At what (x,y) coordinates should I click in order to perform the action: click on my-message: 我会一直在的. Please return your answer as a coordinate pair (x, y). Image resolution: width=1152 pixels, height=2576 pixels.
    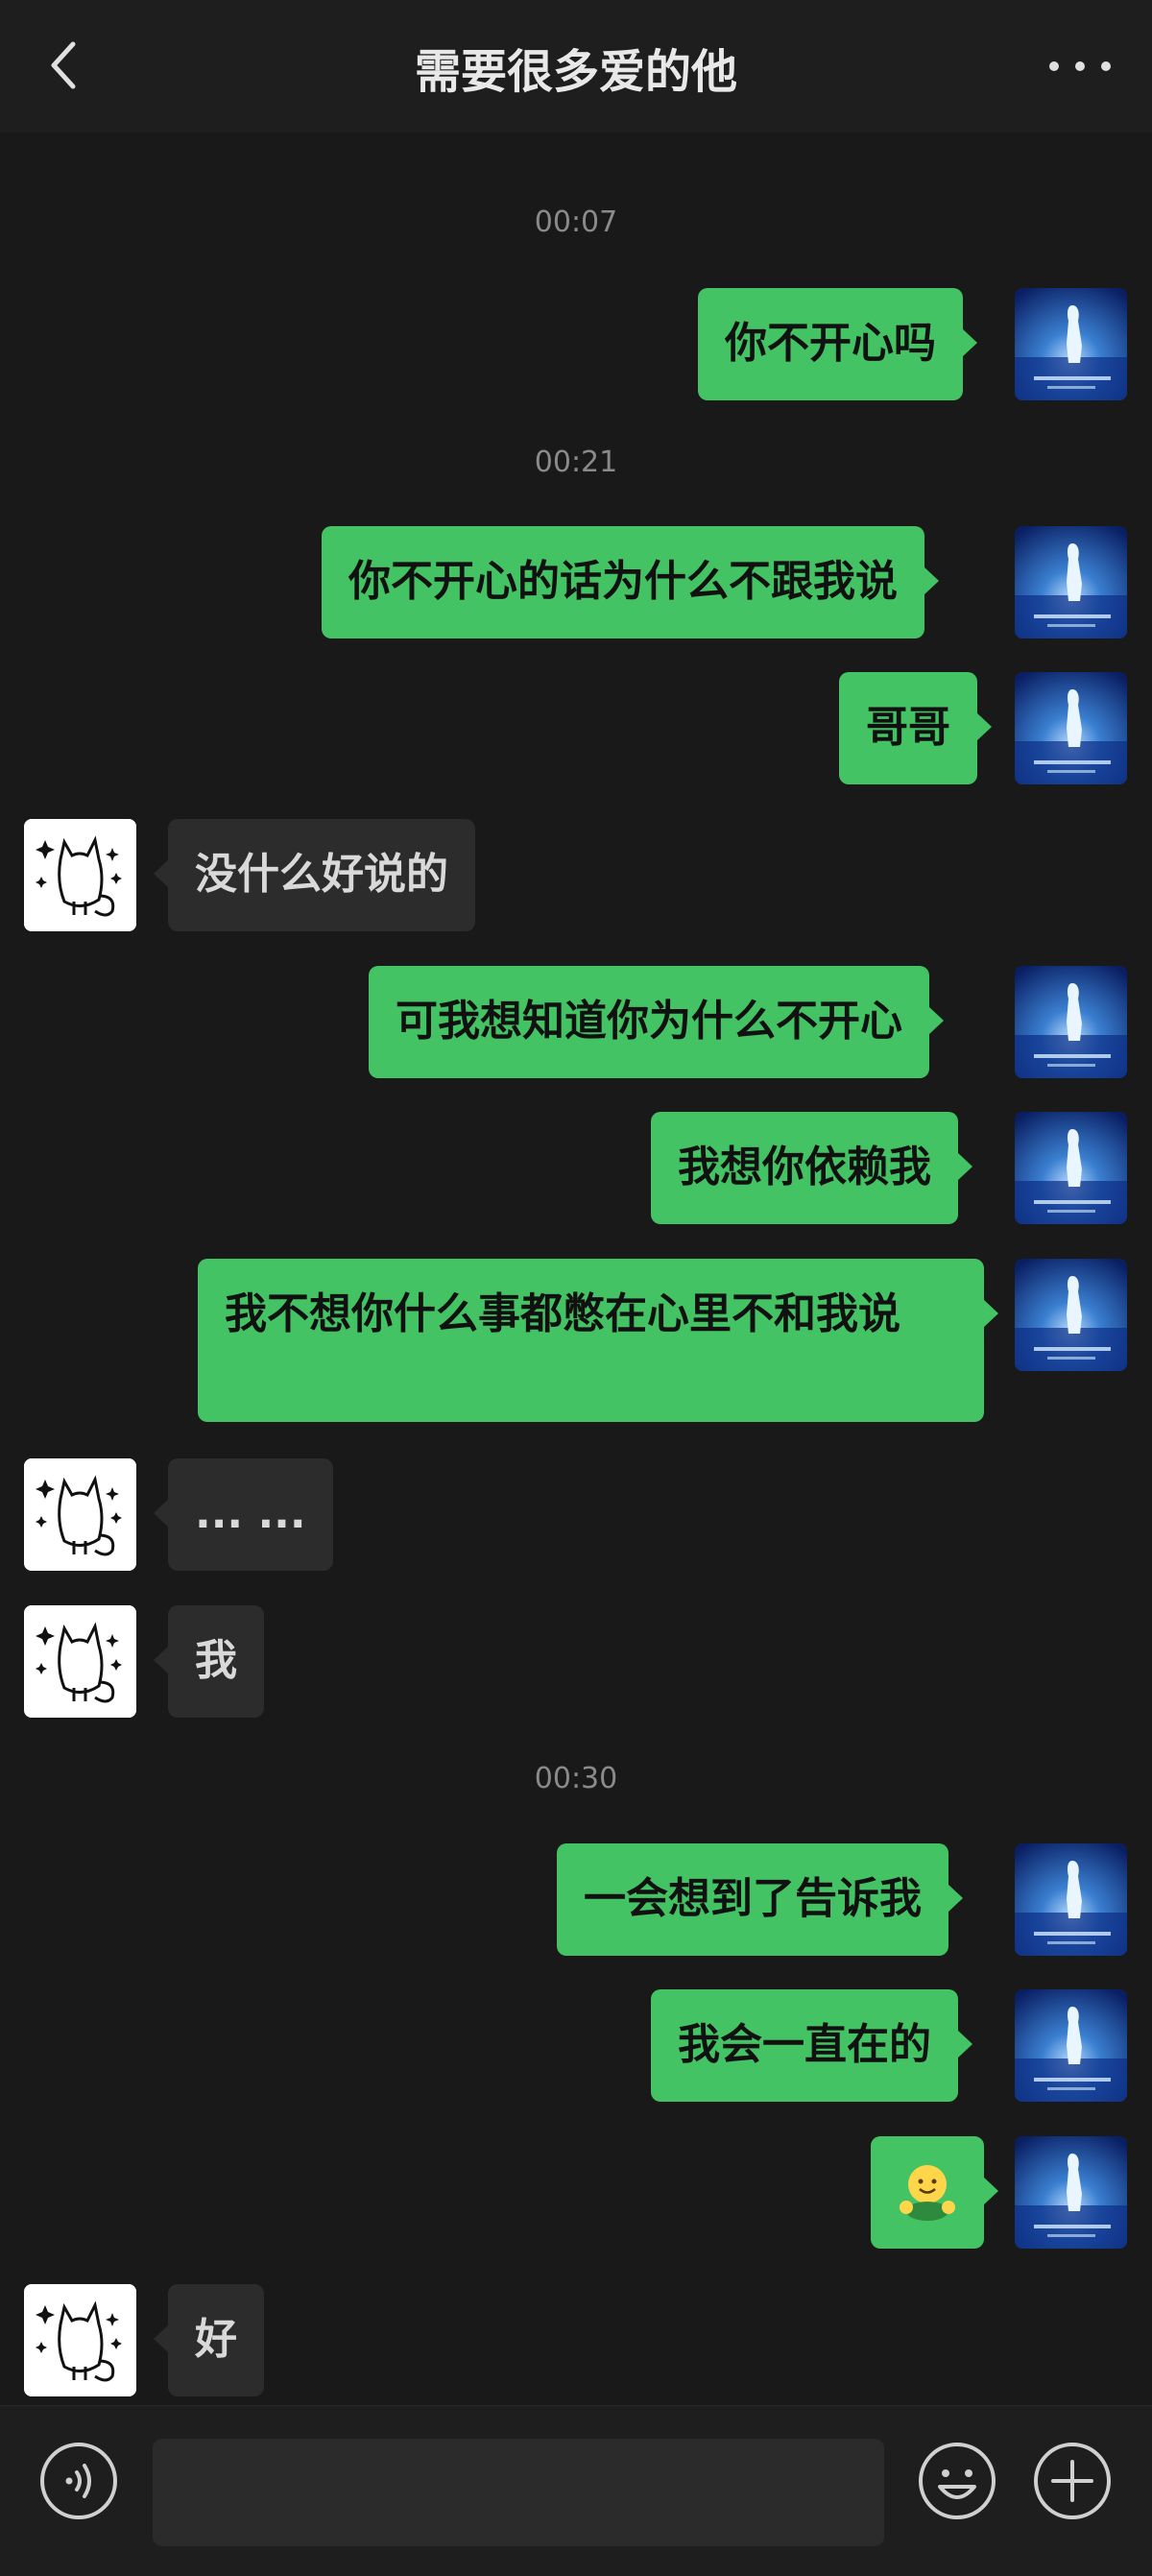
    Looking at the image, I should click on (812, 2045).